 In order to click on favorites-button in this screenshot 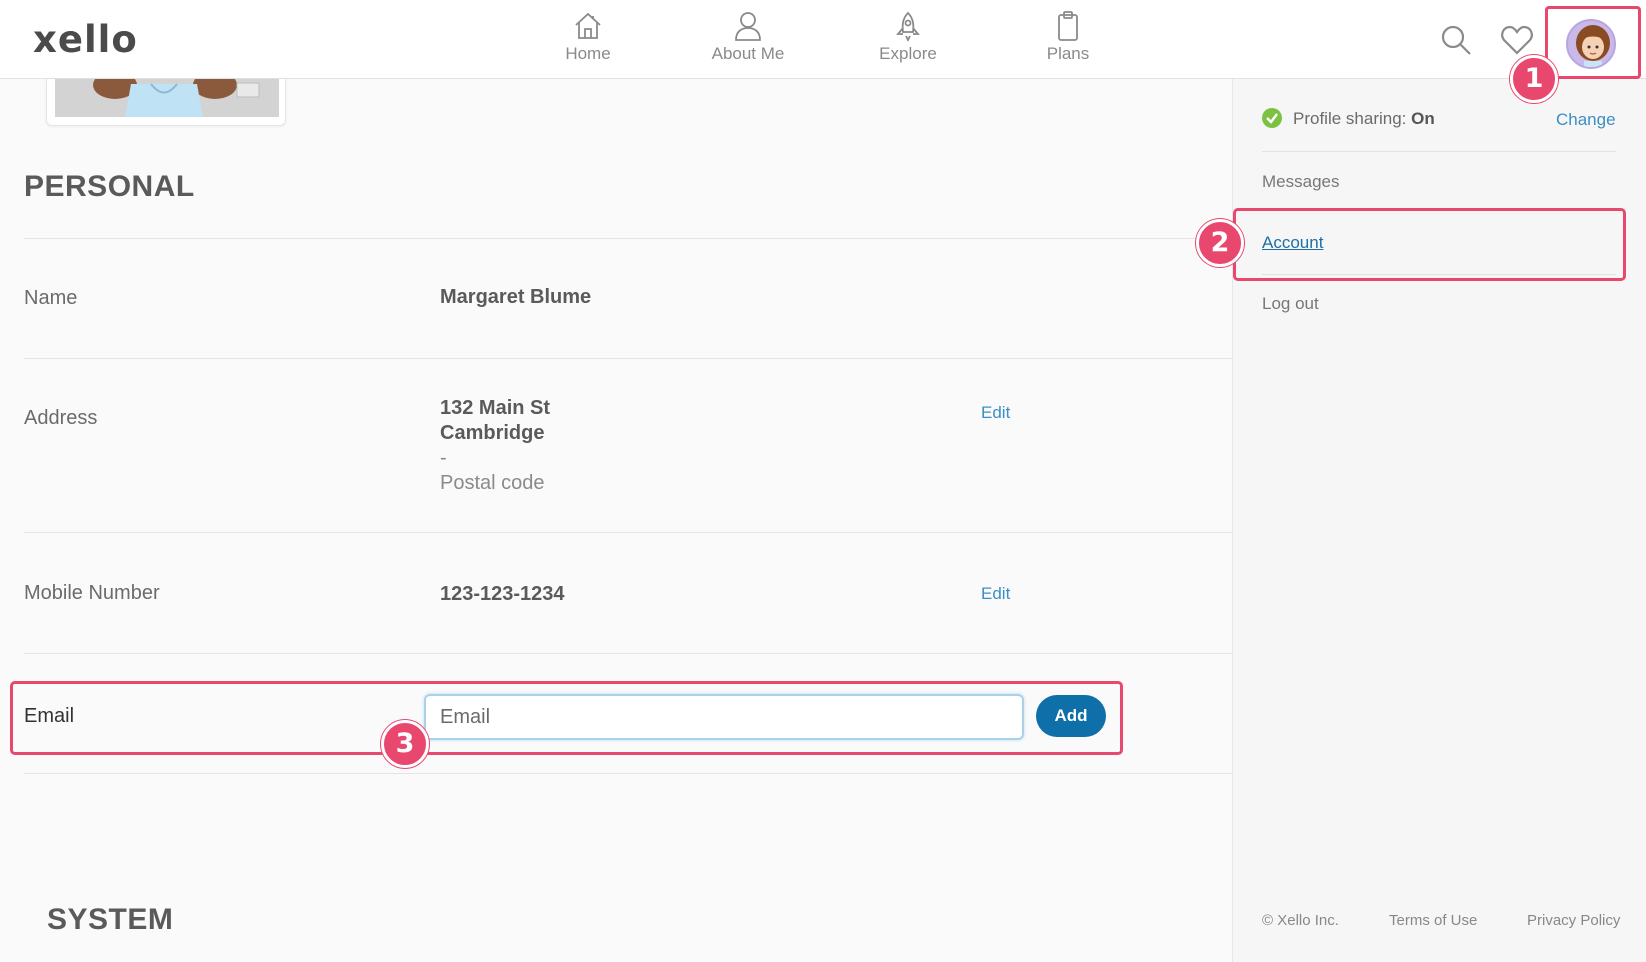, I will do `click(1517, 40)`.